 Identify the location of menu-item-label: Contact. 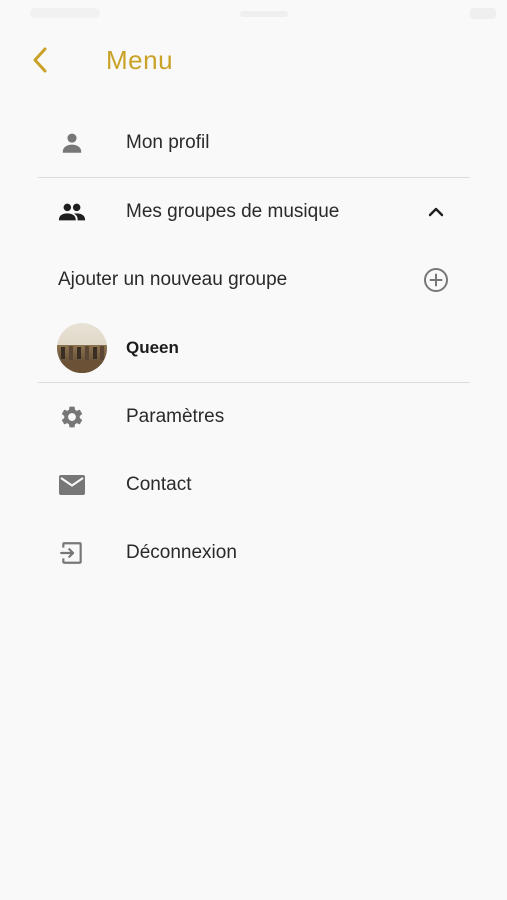
(159, 484).